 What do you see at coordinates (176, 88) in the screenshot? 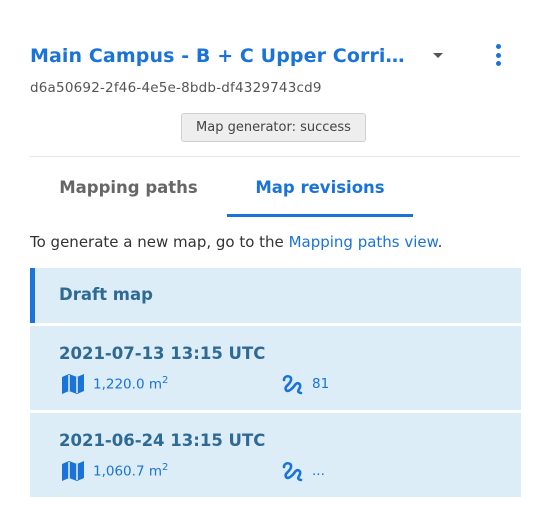
I see `map-uuid: d6a50692-2f46-4e5e-8bdb-df4329743cd9` at bounding box center [176, 88].